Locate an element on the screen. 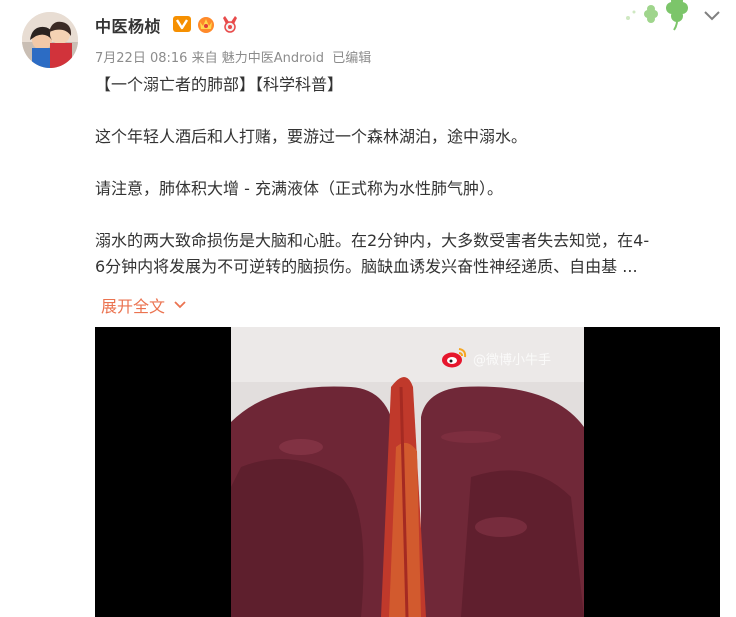  author-badges is located at coordinates (206, 24).